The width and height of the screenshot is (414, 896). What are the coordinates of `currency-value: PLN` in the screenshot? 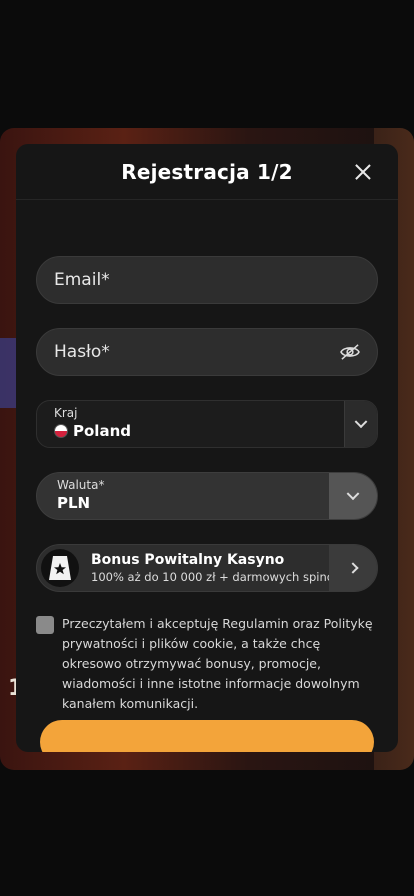 It's located at (74, 503).